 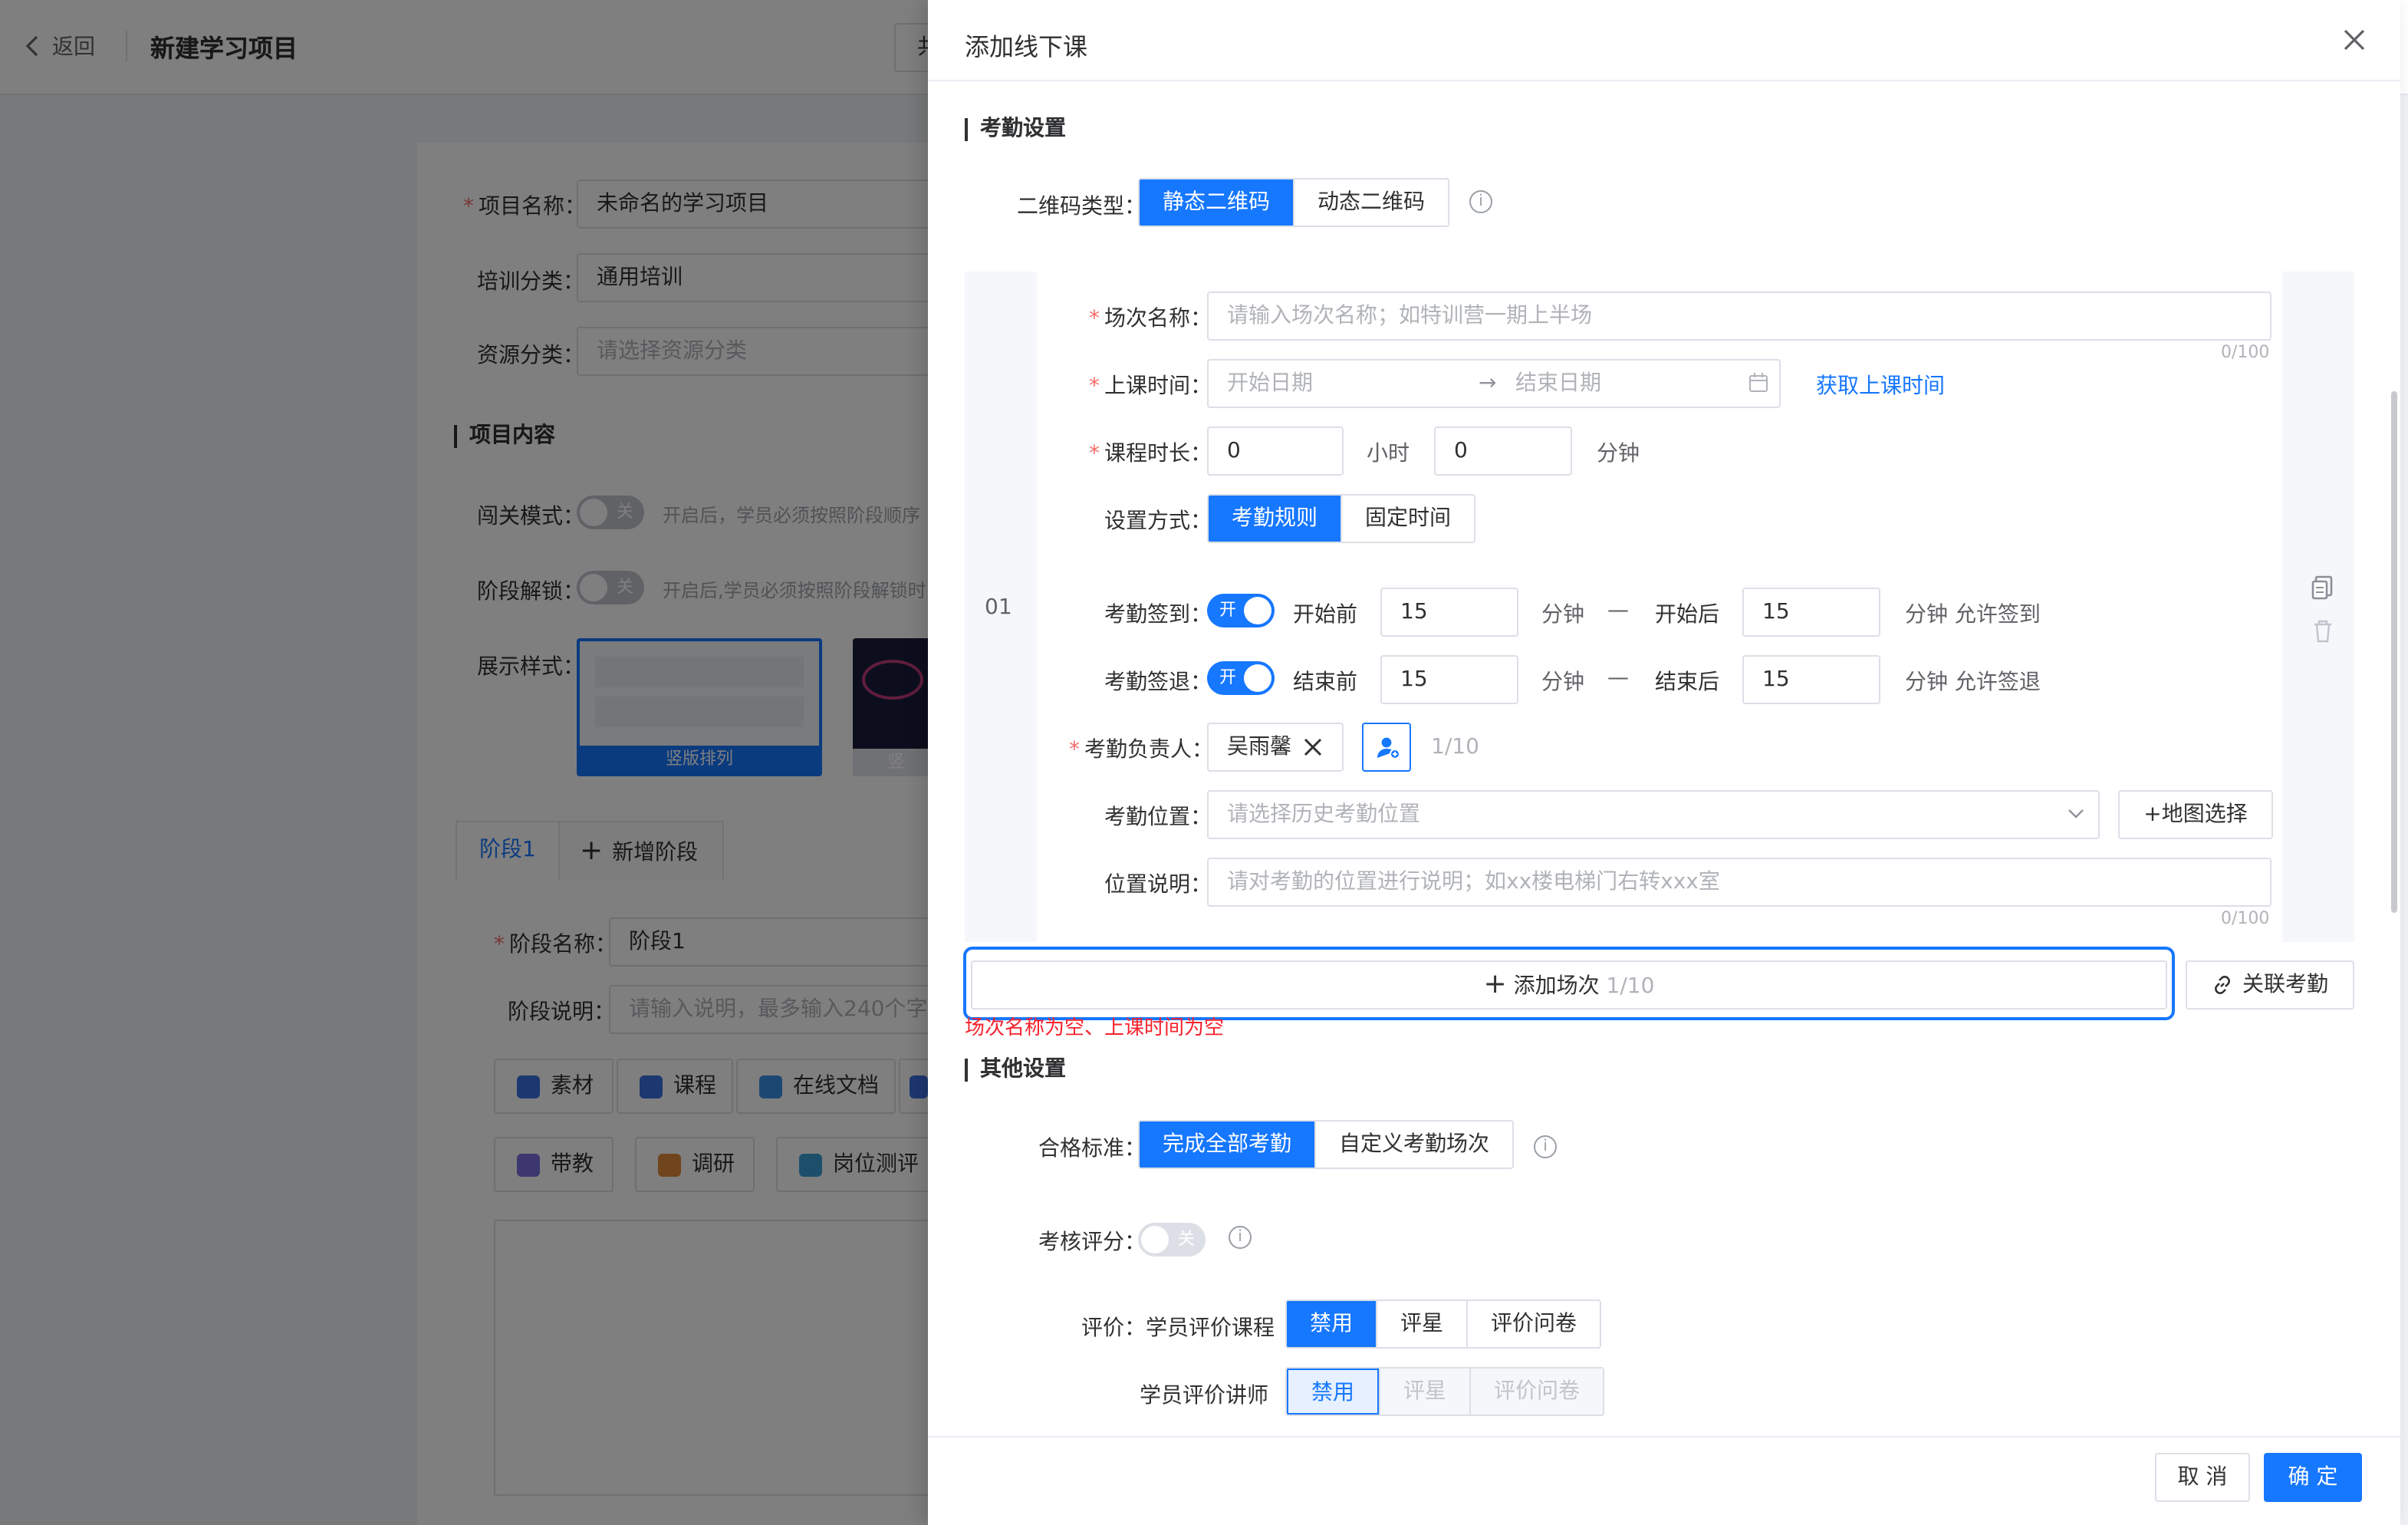 I want to click on pass-standard-toggle: 完成全部考勤 自定义考勤场次, so click(x=1326, y=1144).